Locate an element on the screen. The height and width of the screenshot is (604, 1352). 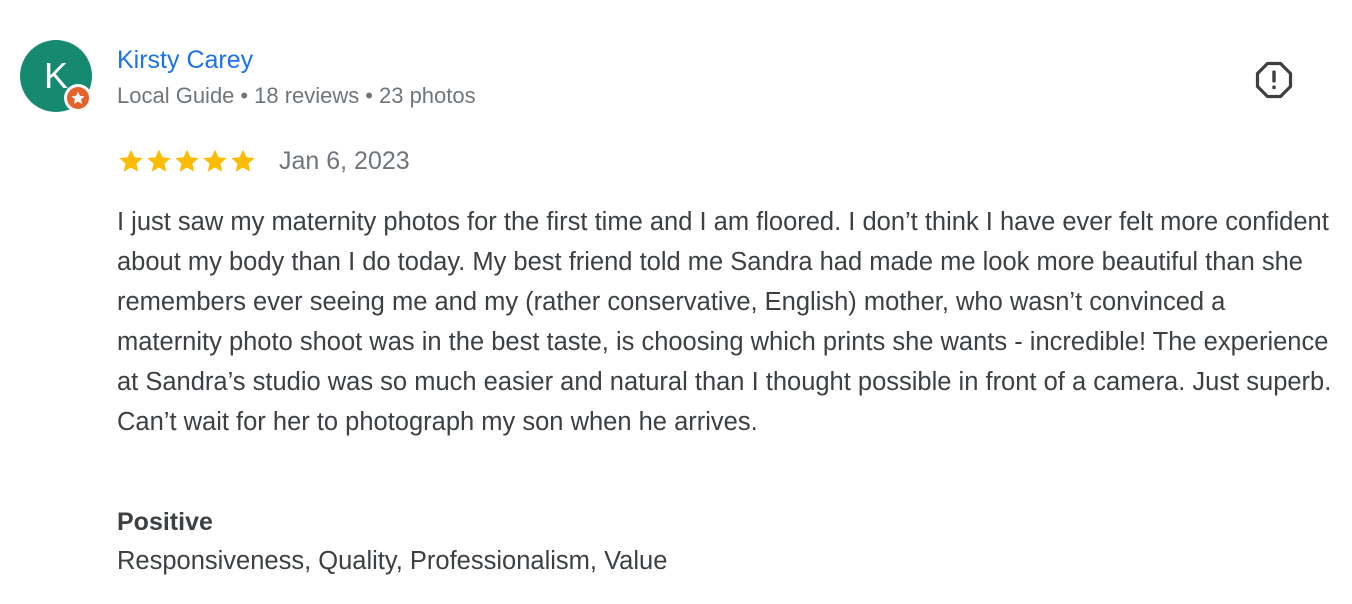
star-rating is located at coordinates (187, 161).